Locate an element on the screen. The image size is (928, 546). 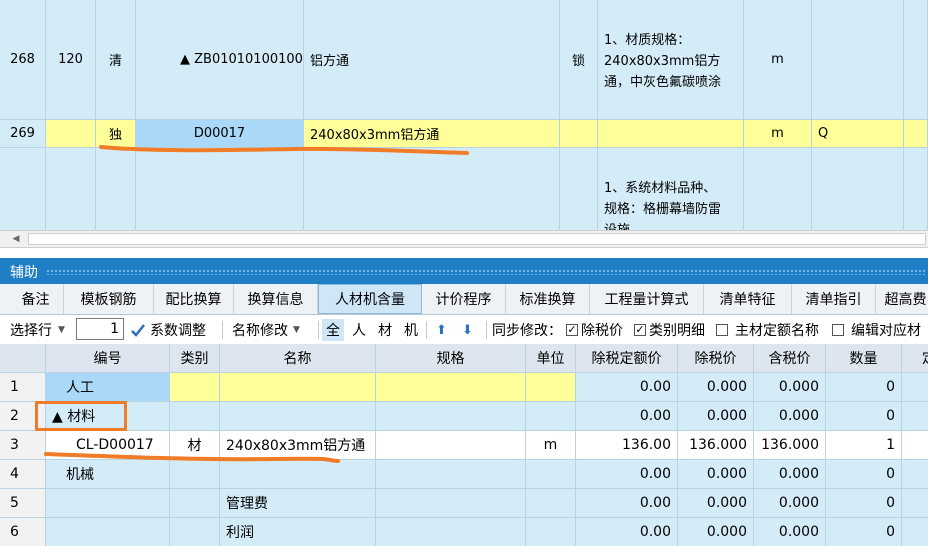
tab-bill-features: 清单特征 is located at coordinates (748, 299).